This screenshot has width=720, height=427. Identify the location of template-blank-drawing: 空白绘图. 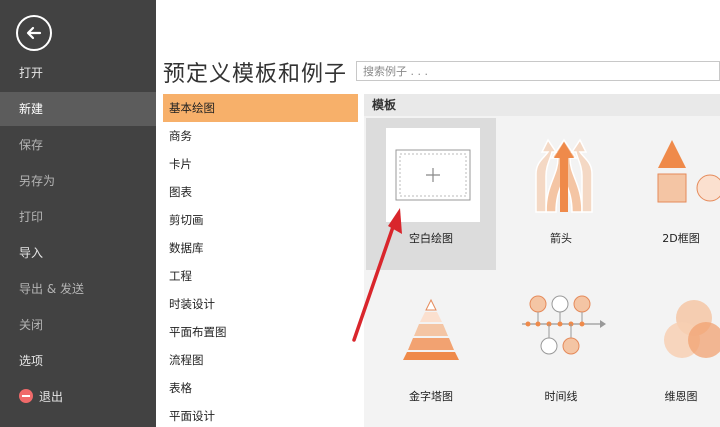
(431, 194).